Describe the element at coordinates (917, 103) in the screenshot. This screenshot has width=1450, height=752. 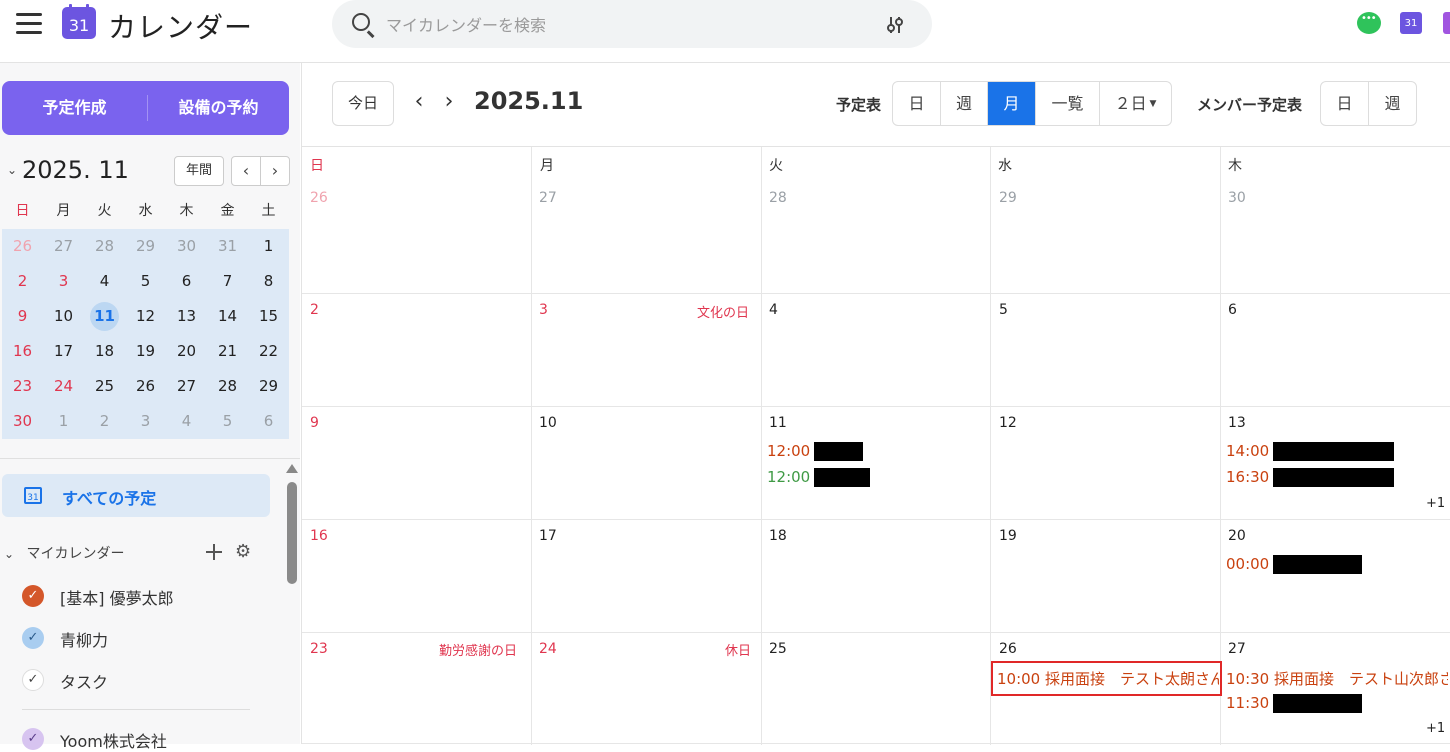
I see `view-day-tab: 日` at that location.